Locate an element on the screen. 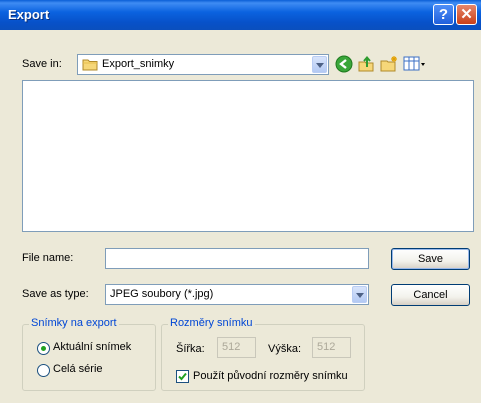  help-button: ? is located at coordinates (443, 14).